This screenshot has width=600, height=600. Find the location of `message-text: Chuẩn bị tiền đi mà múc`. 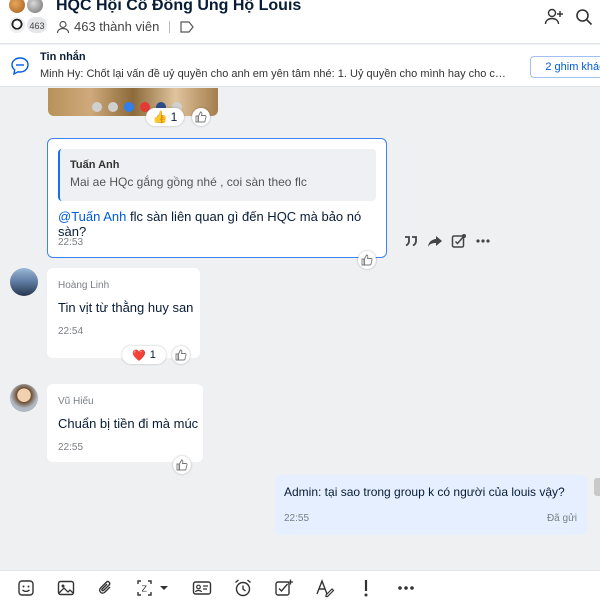

message-text: Chuẩn bị tiền đi mà múc is located at coordinates (128, 423).